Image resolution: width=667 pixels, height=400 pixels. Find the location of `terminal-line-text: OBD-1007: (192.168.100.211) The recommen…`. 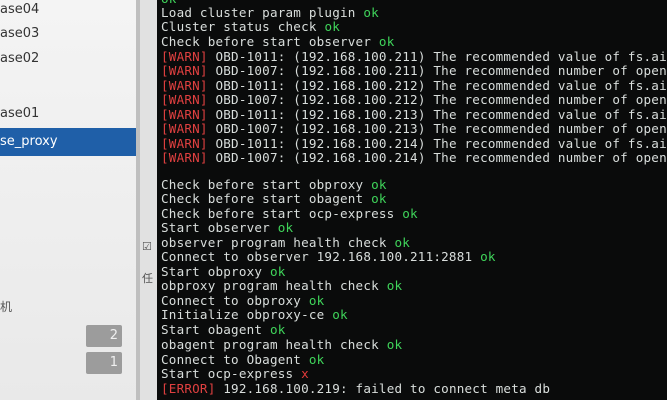

terminal-line-text: OBD-1007: (192.168.100.211) The recommen… is located at coordinates (437, 70).